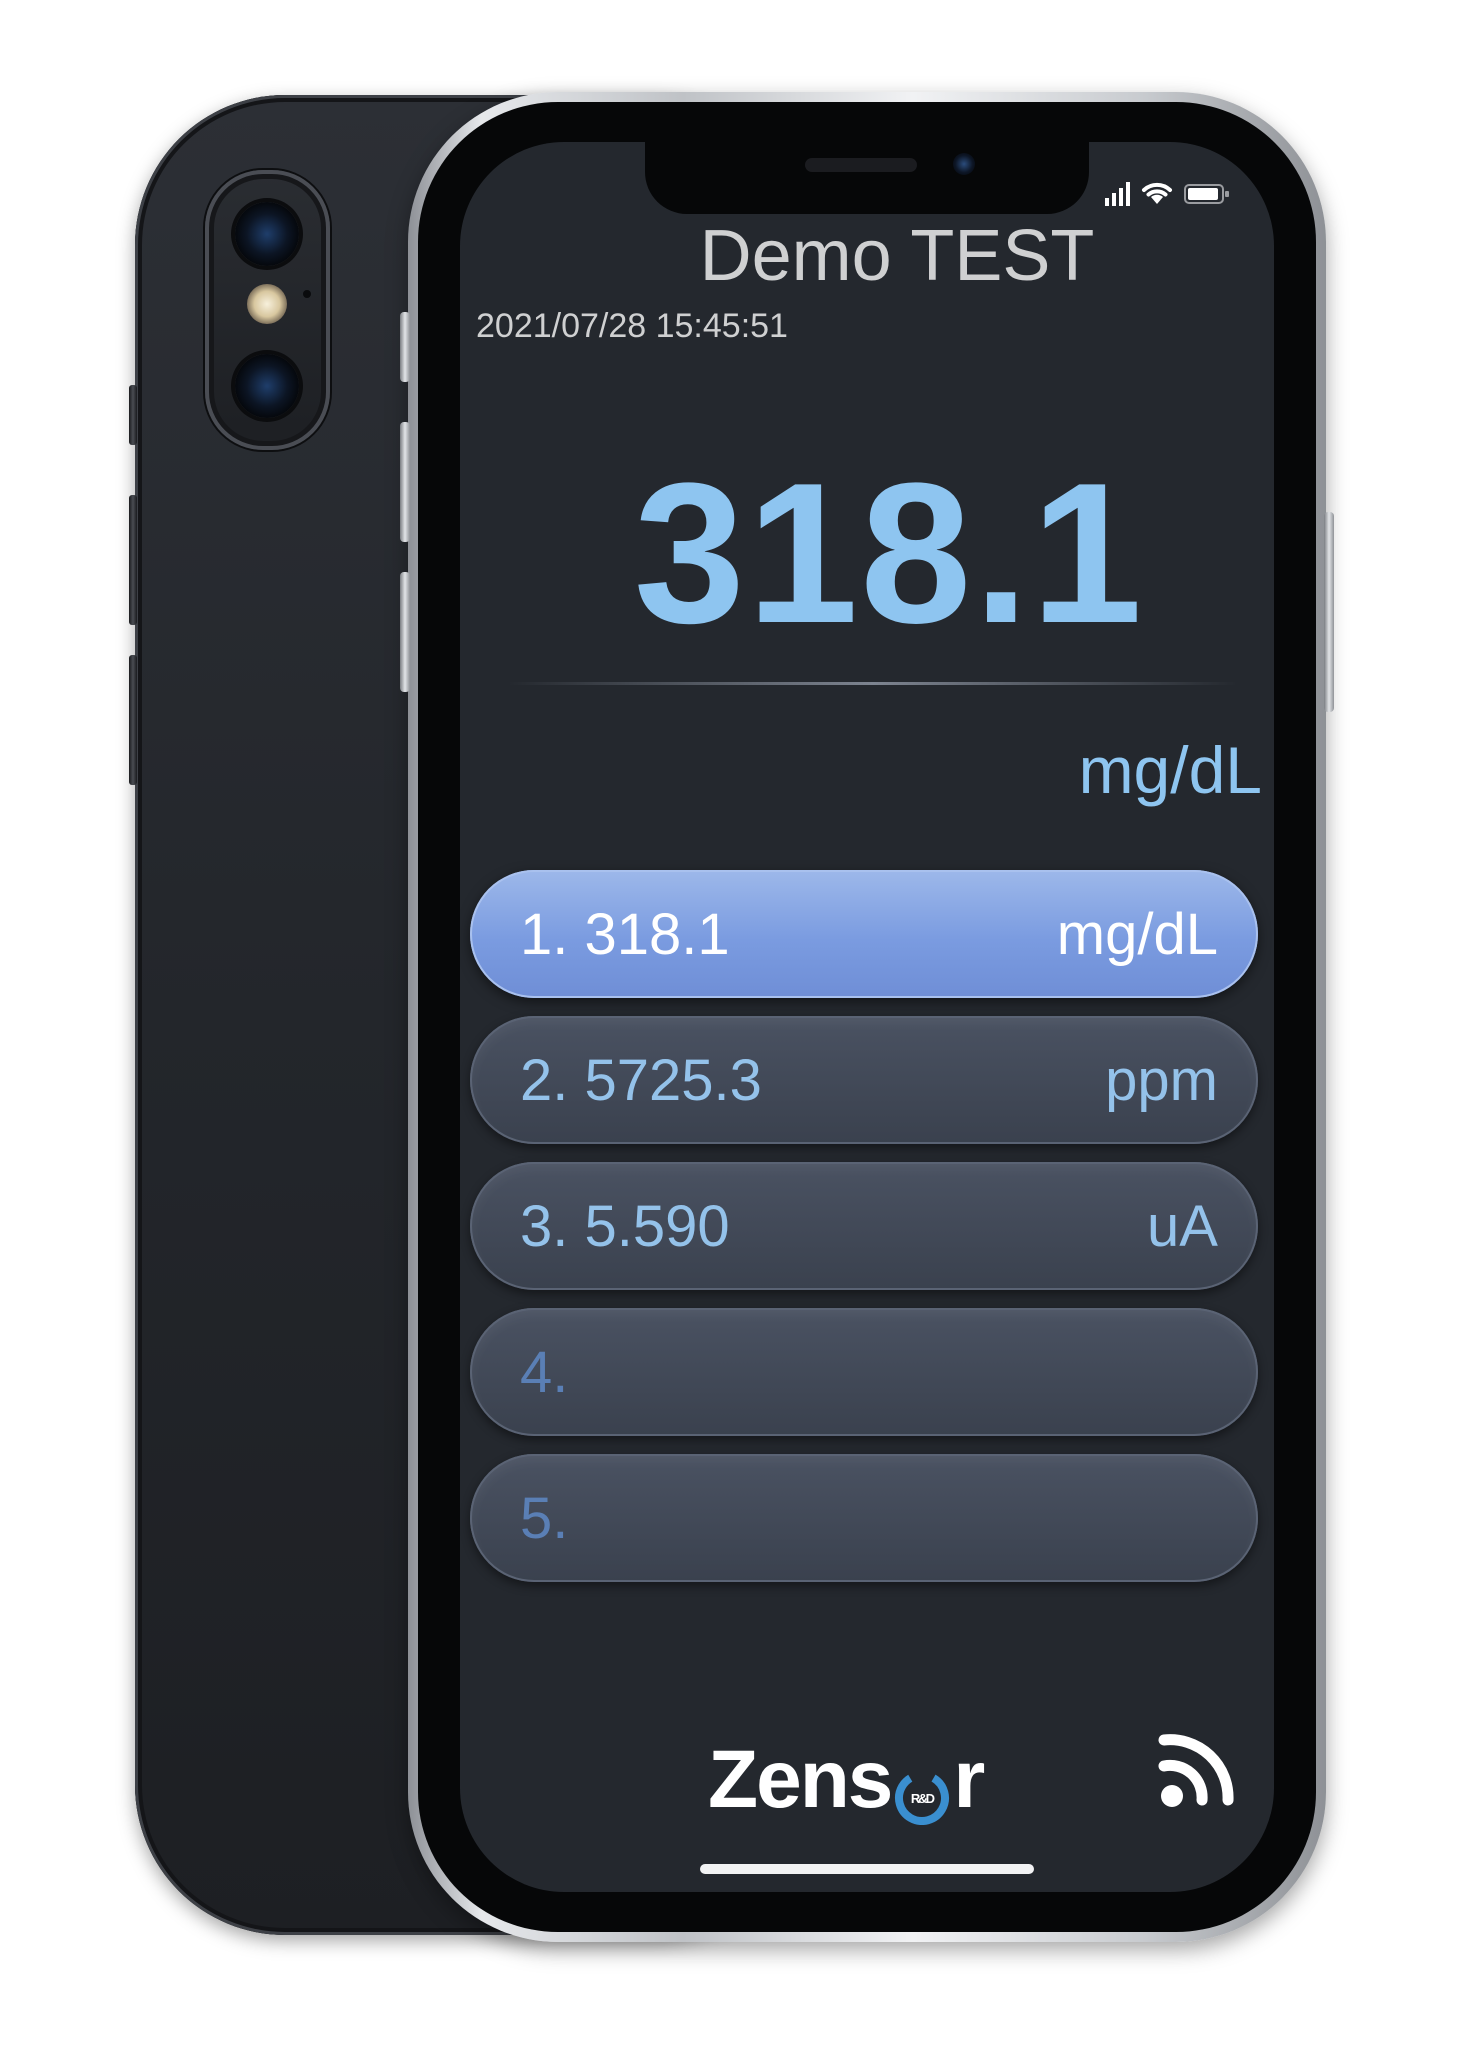 The width and height of the screenshot is (1466, 2048). I want to click on reading-row-5: 5., so click(864, 1518).